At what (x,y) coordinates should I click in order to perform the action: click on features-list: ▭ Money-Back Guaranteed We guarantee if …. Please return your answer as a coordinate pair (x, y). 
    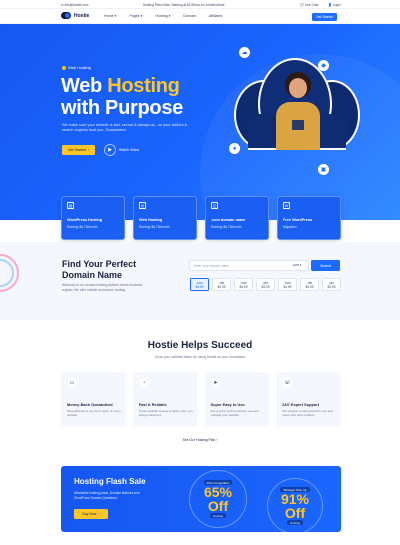
    Looking at the image, I should click on (201, 399).